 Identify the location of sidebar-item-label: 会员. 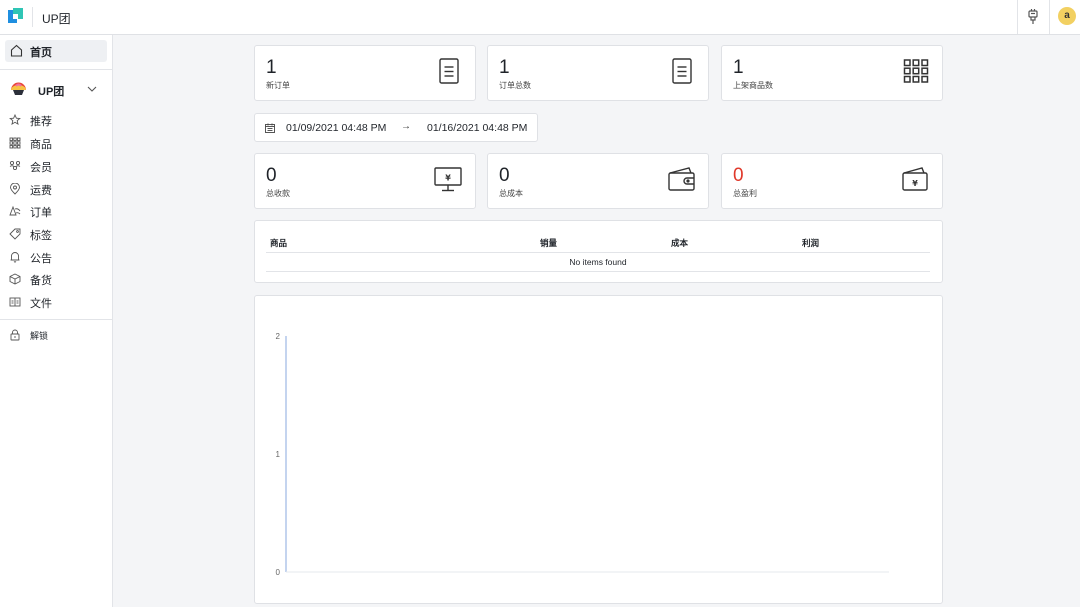
(41, 168).